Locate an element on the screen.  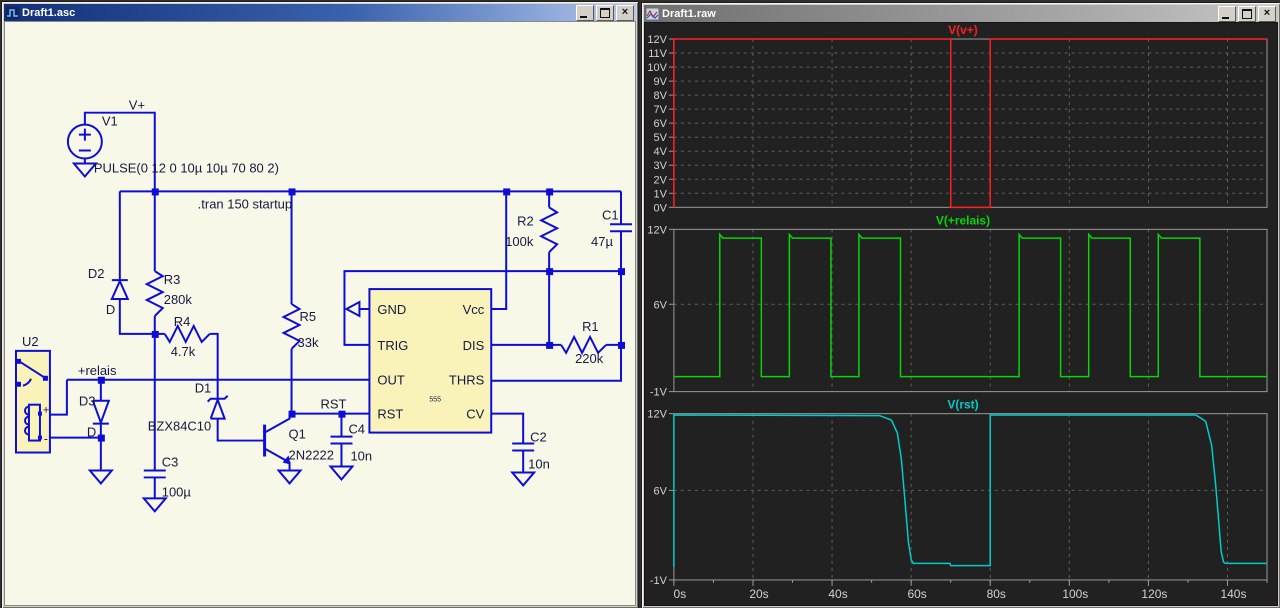
x-tick-label: 40s is located at coordinates (837, 594).